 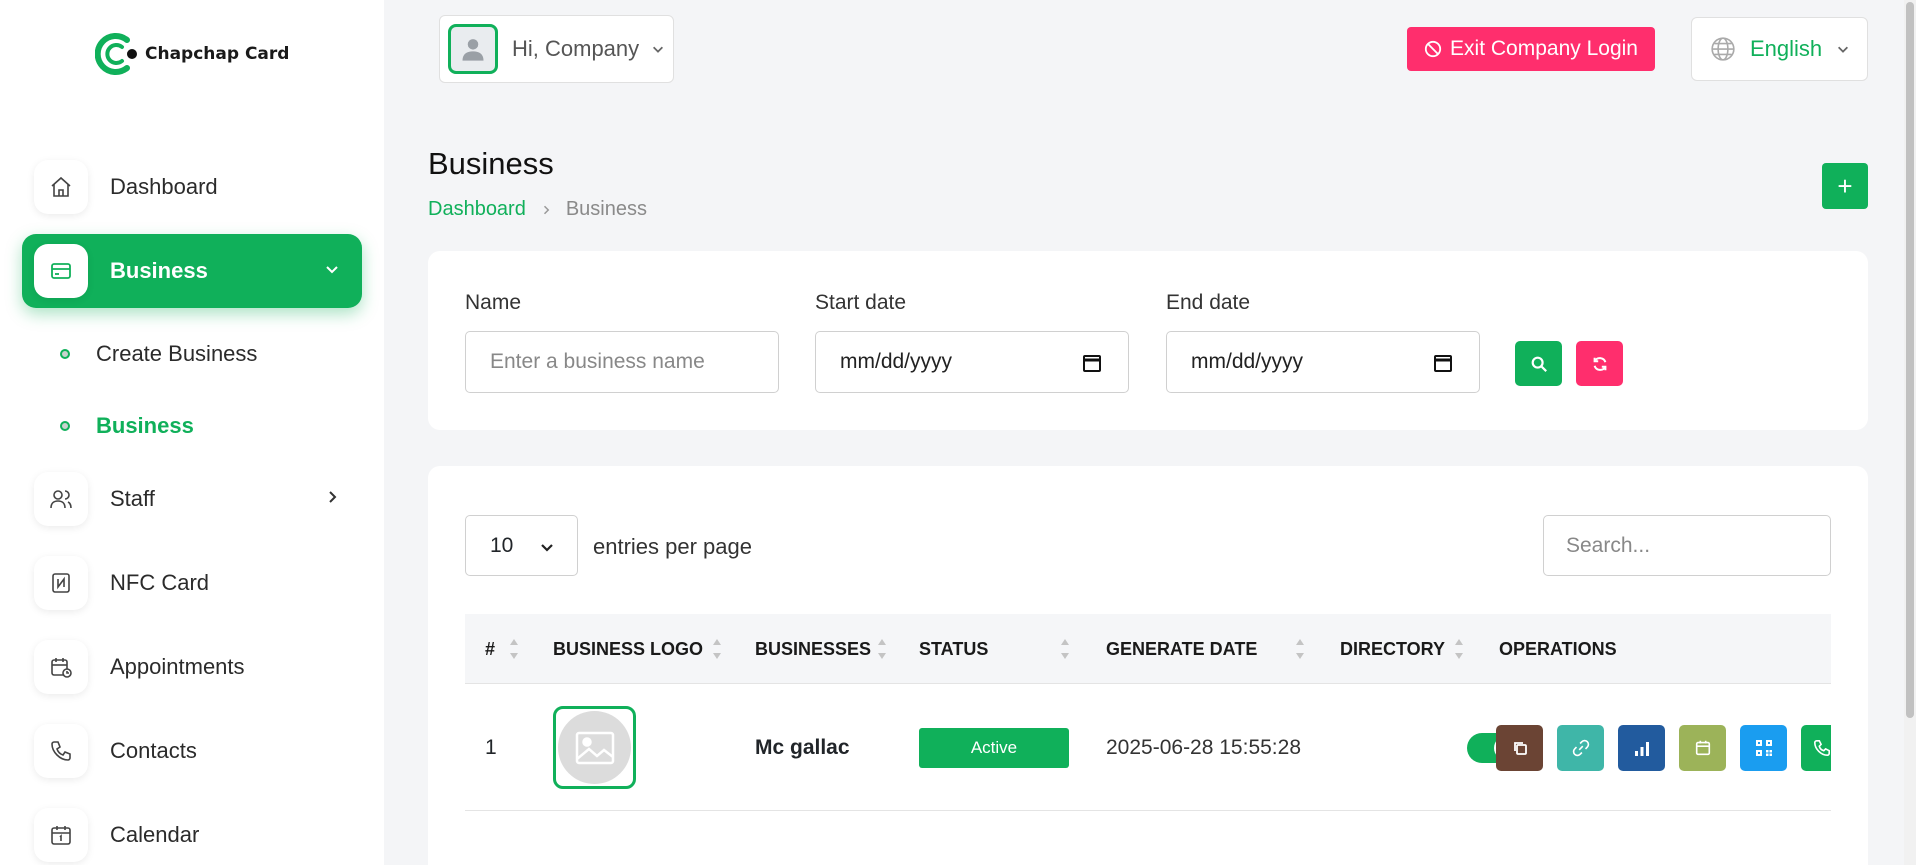 I want to click on image-placeholder-icon, so click(x=594, y=747).